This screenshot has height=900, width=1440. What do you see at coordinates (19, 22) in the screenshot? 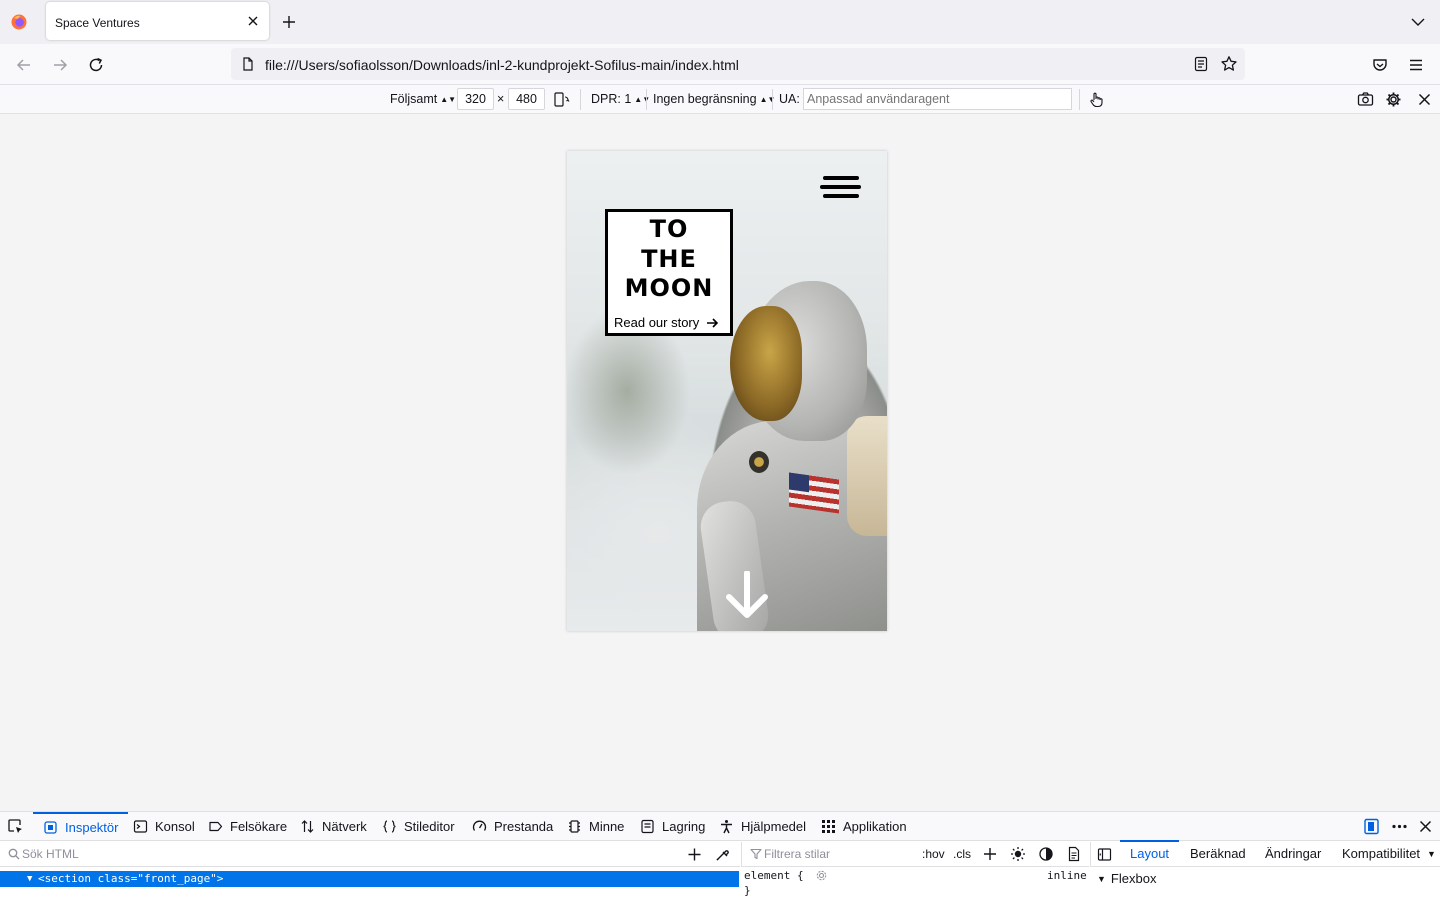
I see `firefox-logo-icon` at bounding box center [19, 22].